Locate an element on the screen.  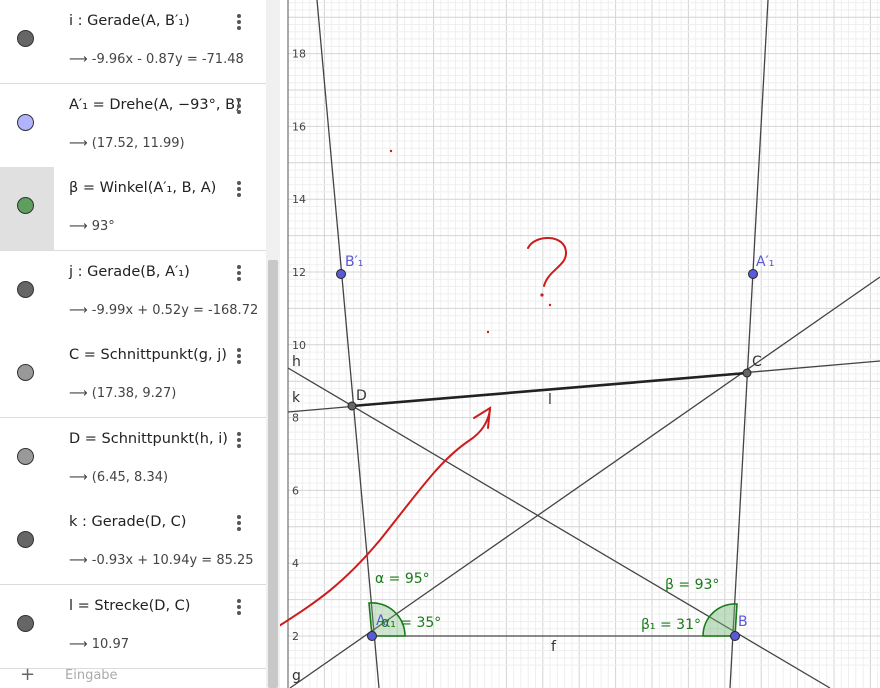
label-segment-l: l is located at coordinates (550, 400).